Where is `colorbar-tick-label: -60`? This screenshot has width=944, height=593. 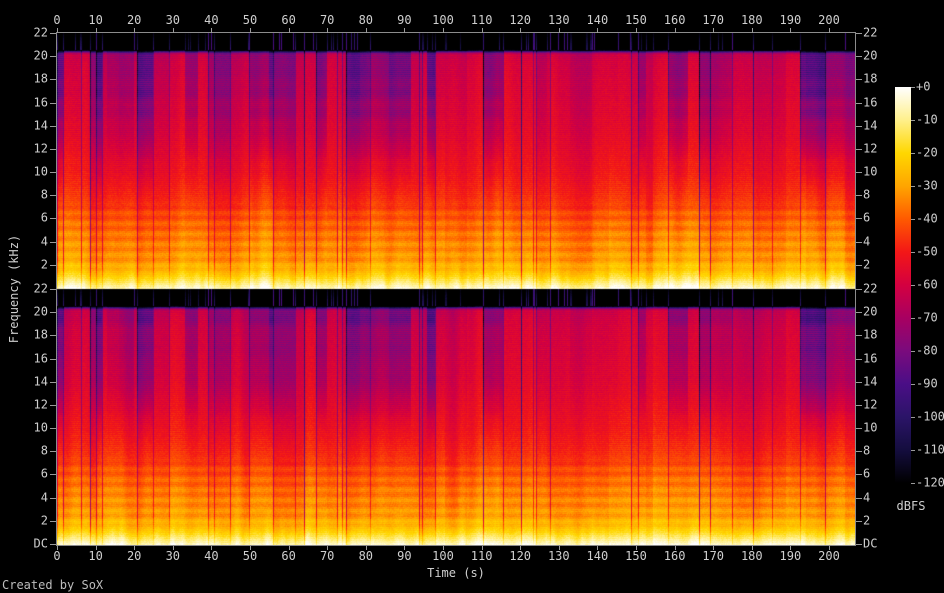 colorbar-tick-label: -60 is located at coordinates (927, 284).